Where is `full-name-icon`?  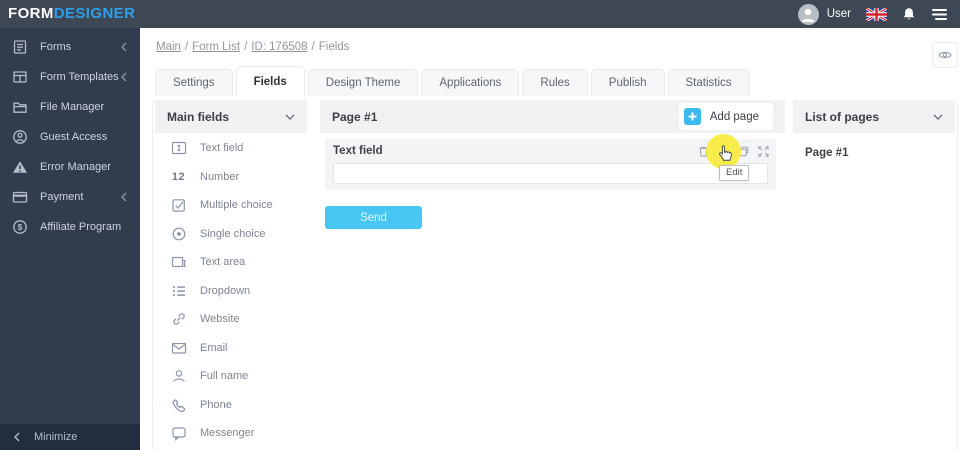 full-name-icon is located at coordinates (178, 376).